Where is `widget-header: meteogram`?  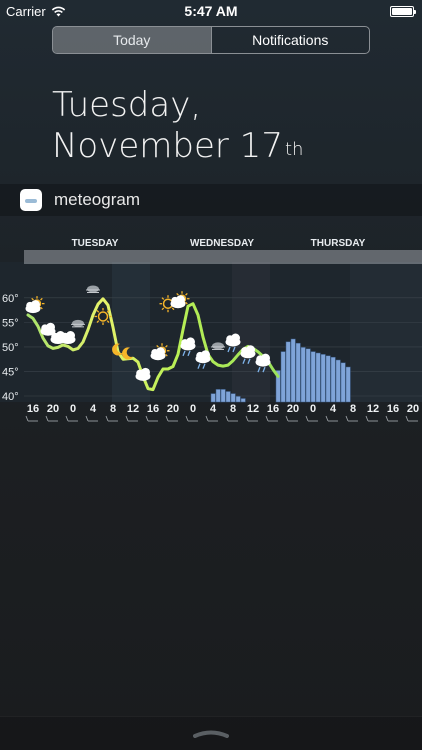 widget-header: meteogram is located at coordinates (211, 200).